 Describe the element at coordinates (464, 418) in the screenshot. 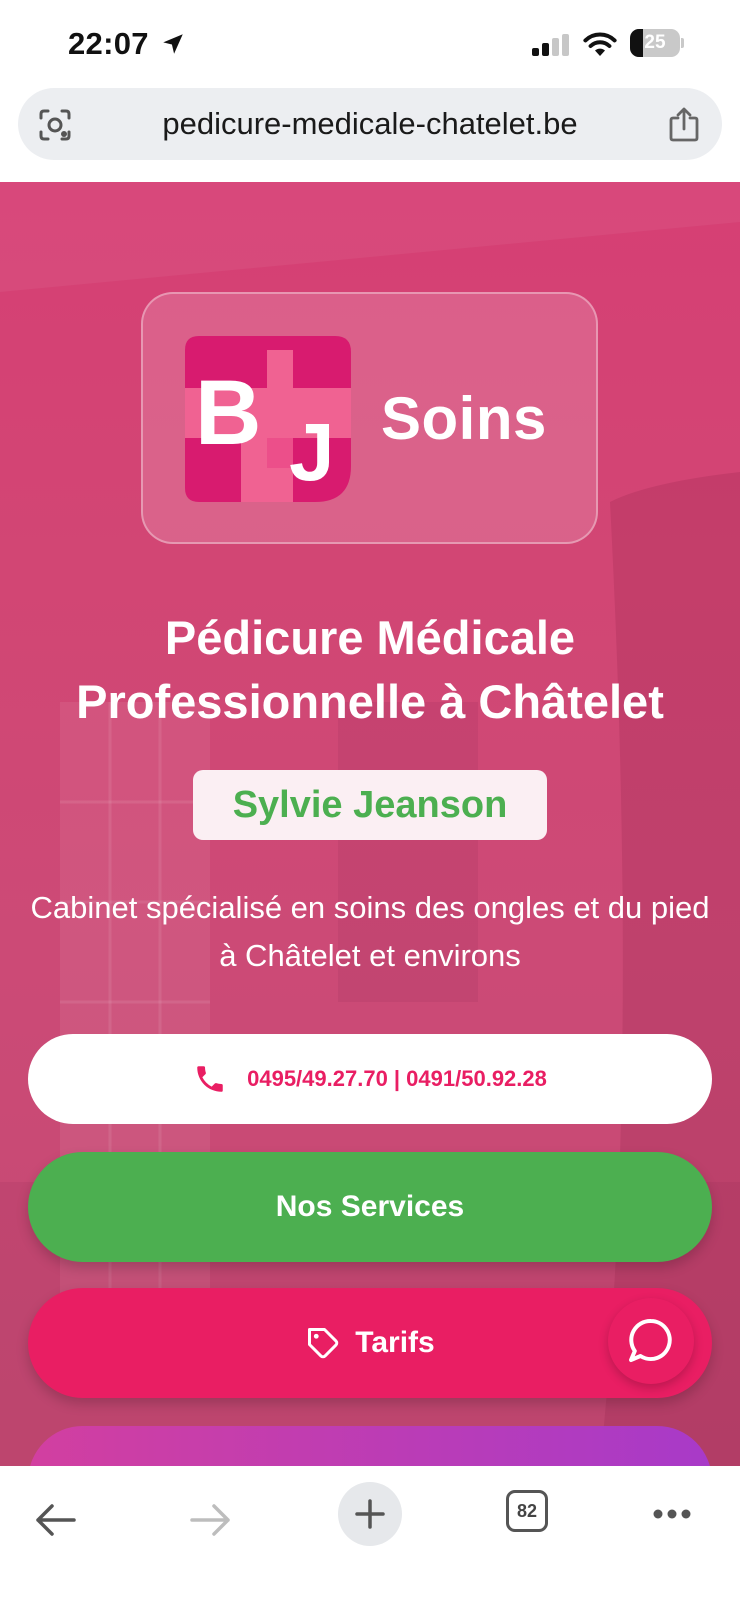

I see `logo-word: Soins` at that location.